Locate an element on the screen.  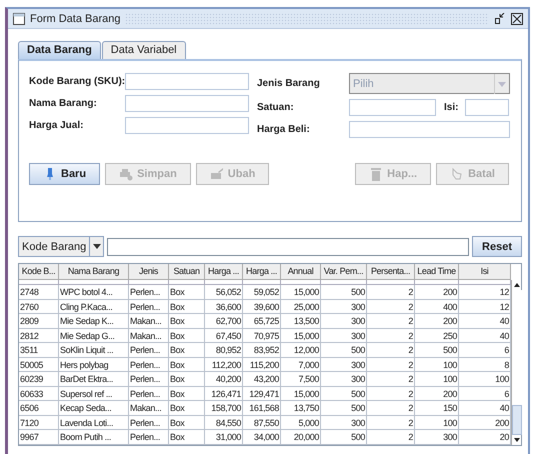
table-cell: 6 is located at coordinates (485, 350).